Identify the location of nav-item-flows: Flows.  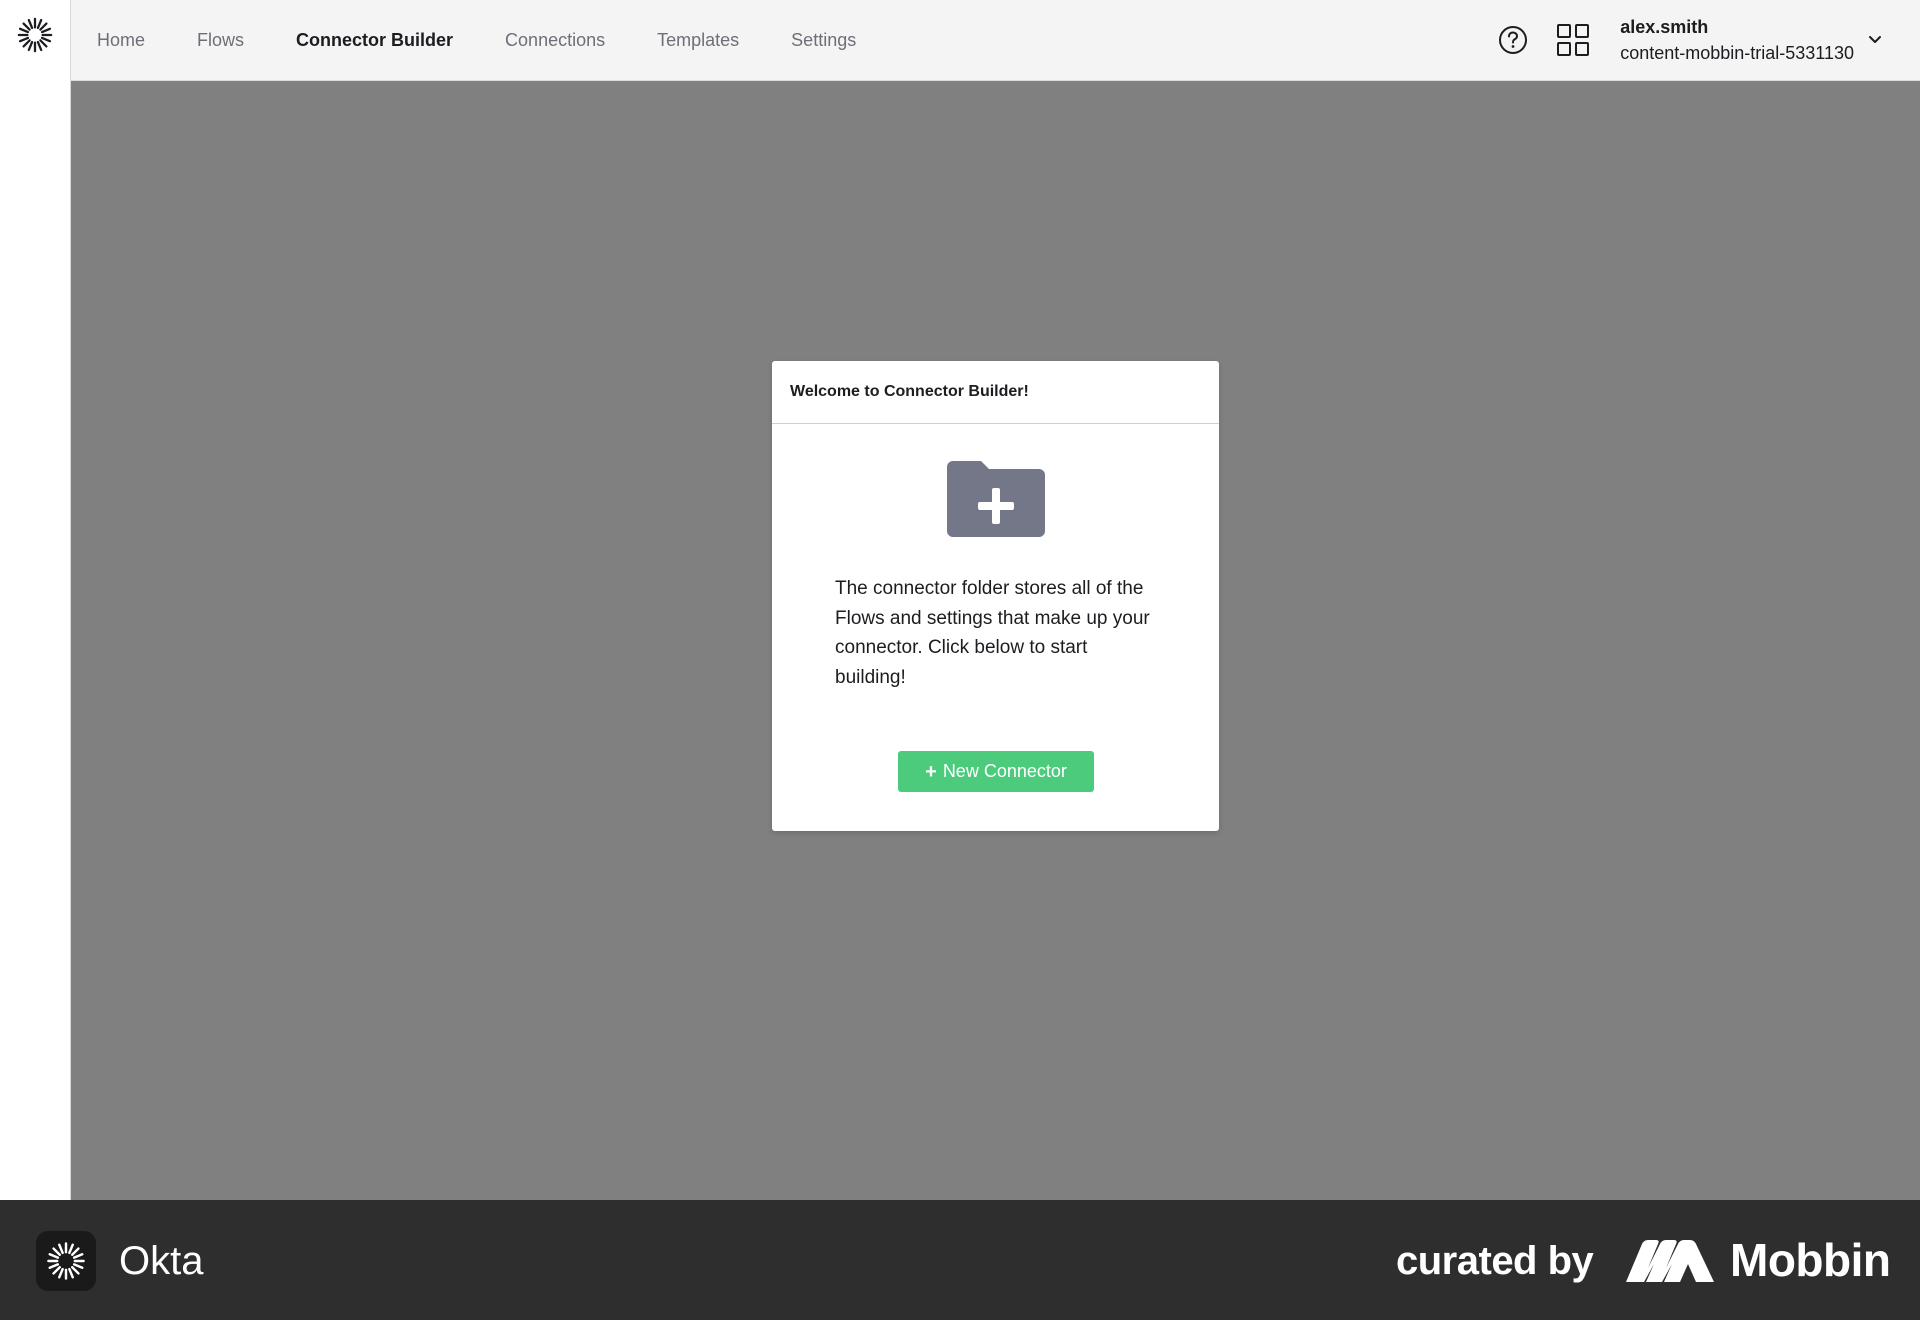
(220, 40).